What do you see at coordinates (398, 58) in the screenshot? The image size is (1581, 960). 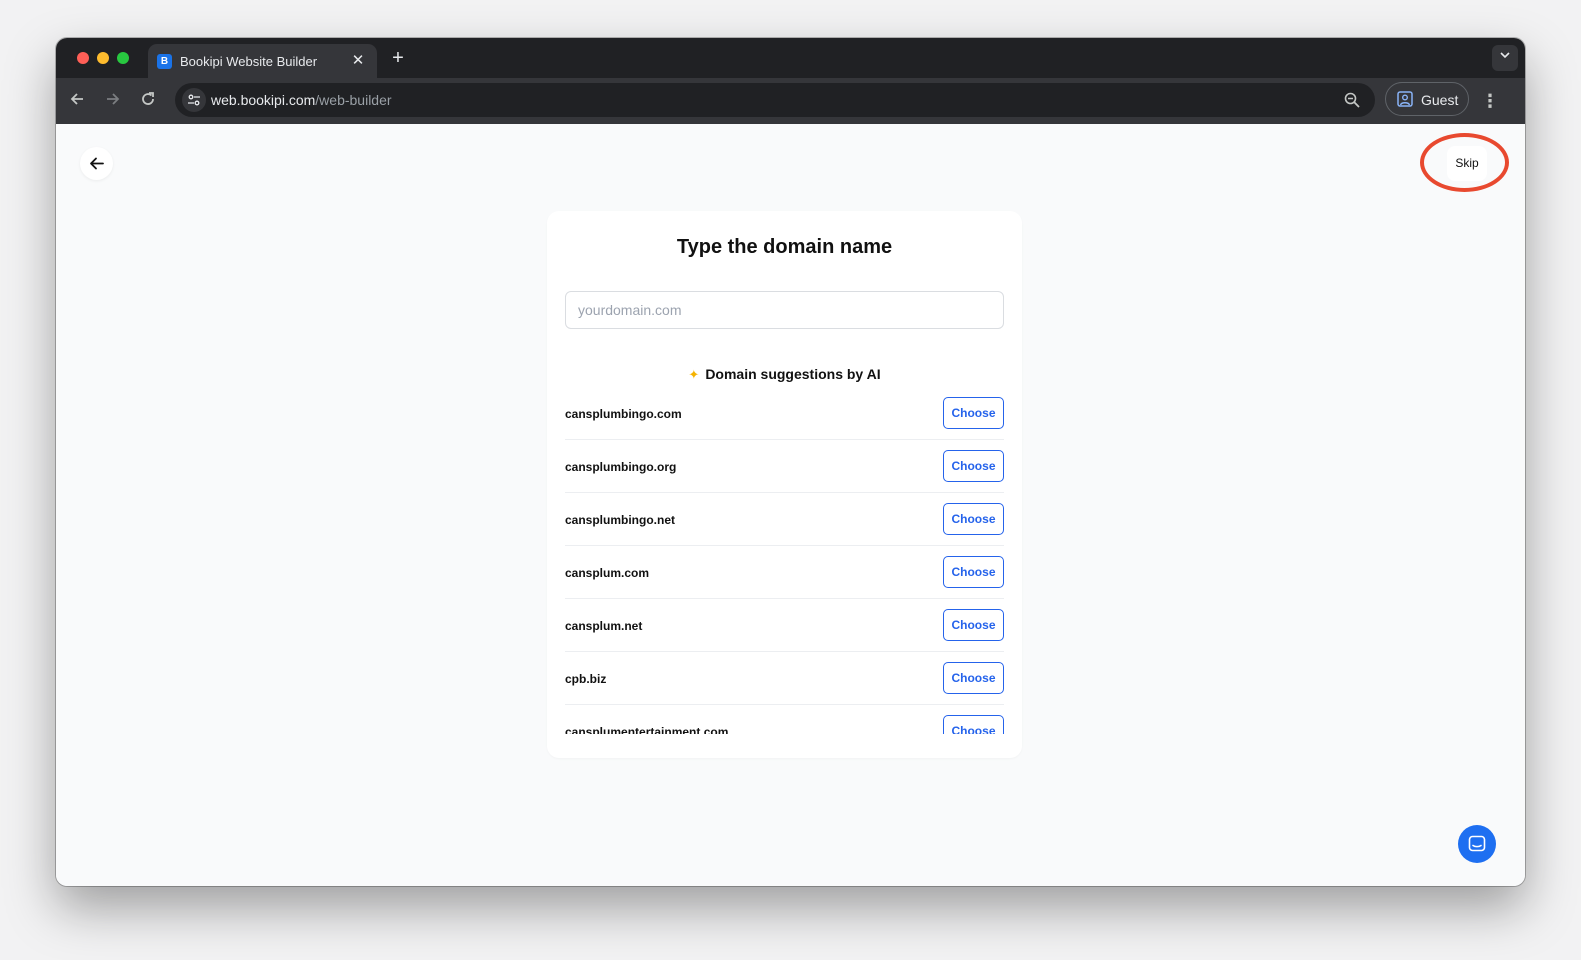 I see `new-tab-icon: +` at bounding box center [398, 58].